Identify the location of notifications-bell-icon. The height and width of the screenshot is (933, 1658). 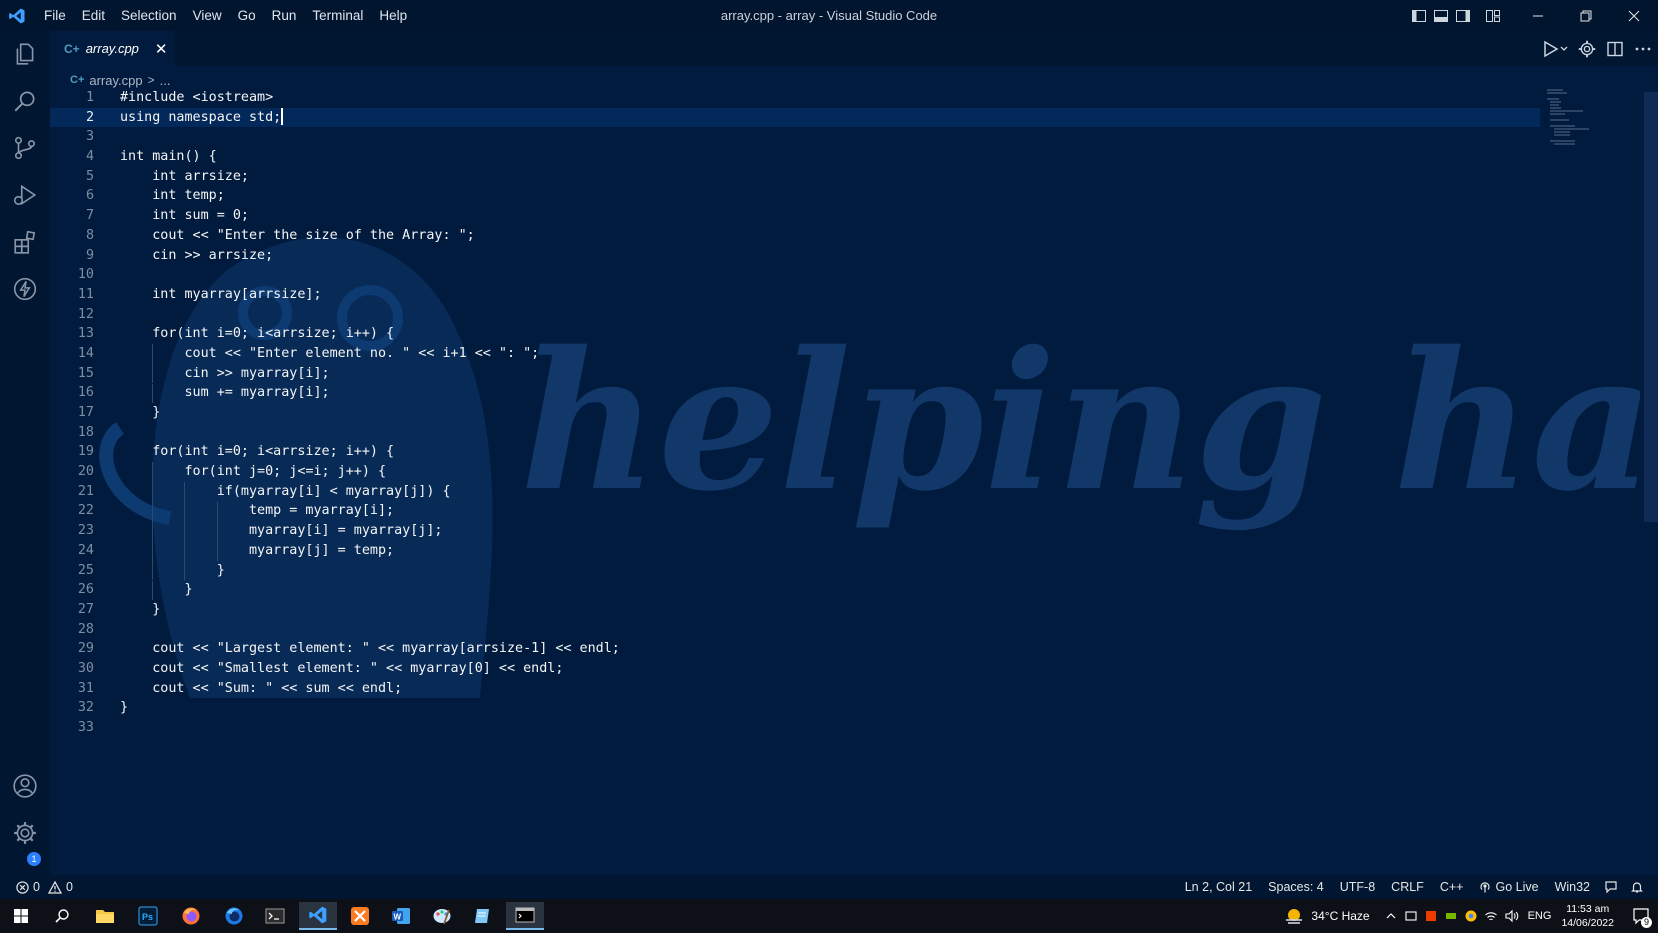
(1637, 887).